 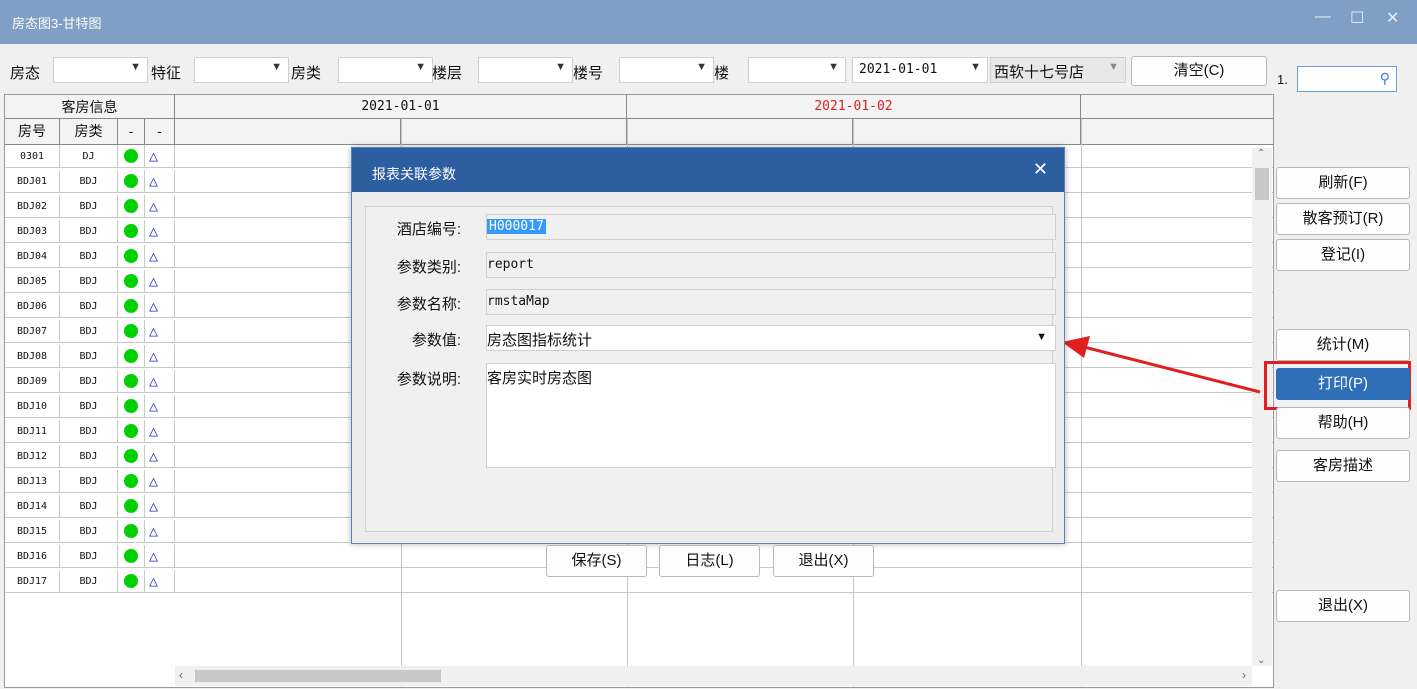 What do you see at coordinates (32, 306) in the screenshot?
I see `room-no-cell: BDJ06` at bounding box center [32, 306].